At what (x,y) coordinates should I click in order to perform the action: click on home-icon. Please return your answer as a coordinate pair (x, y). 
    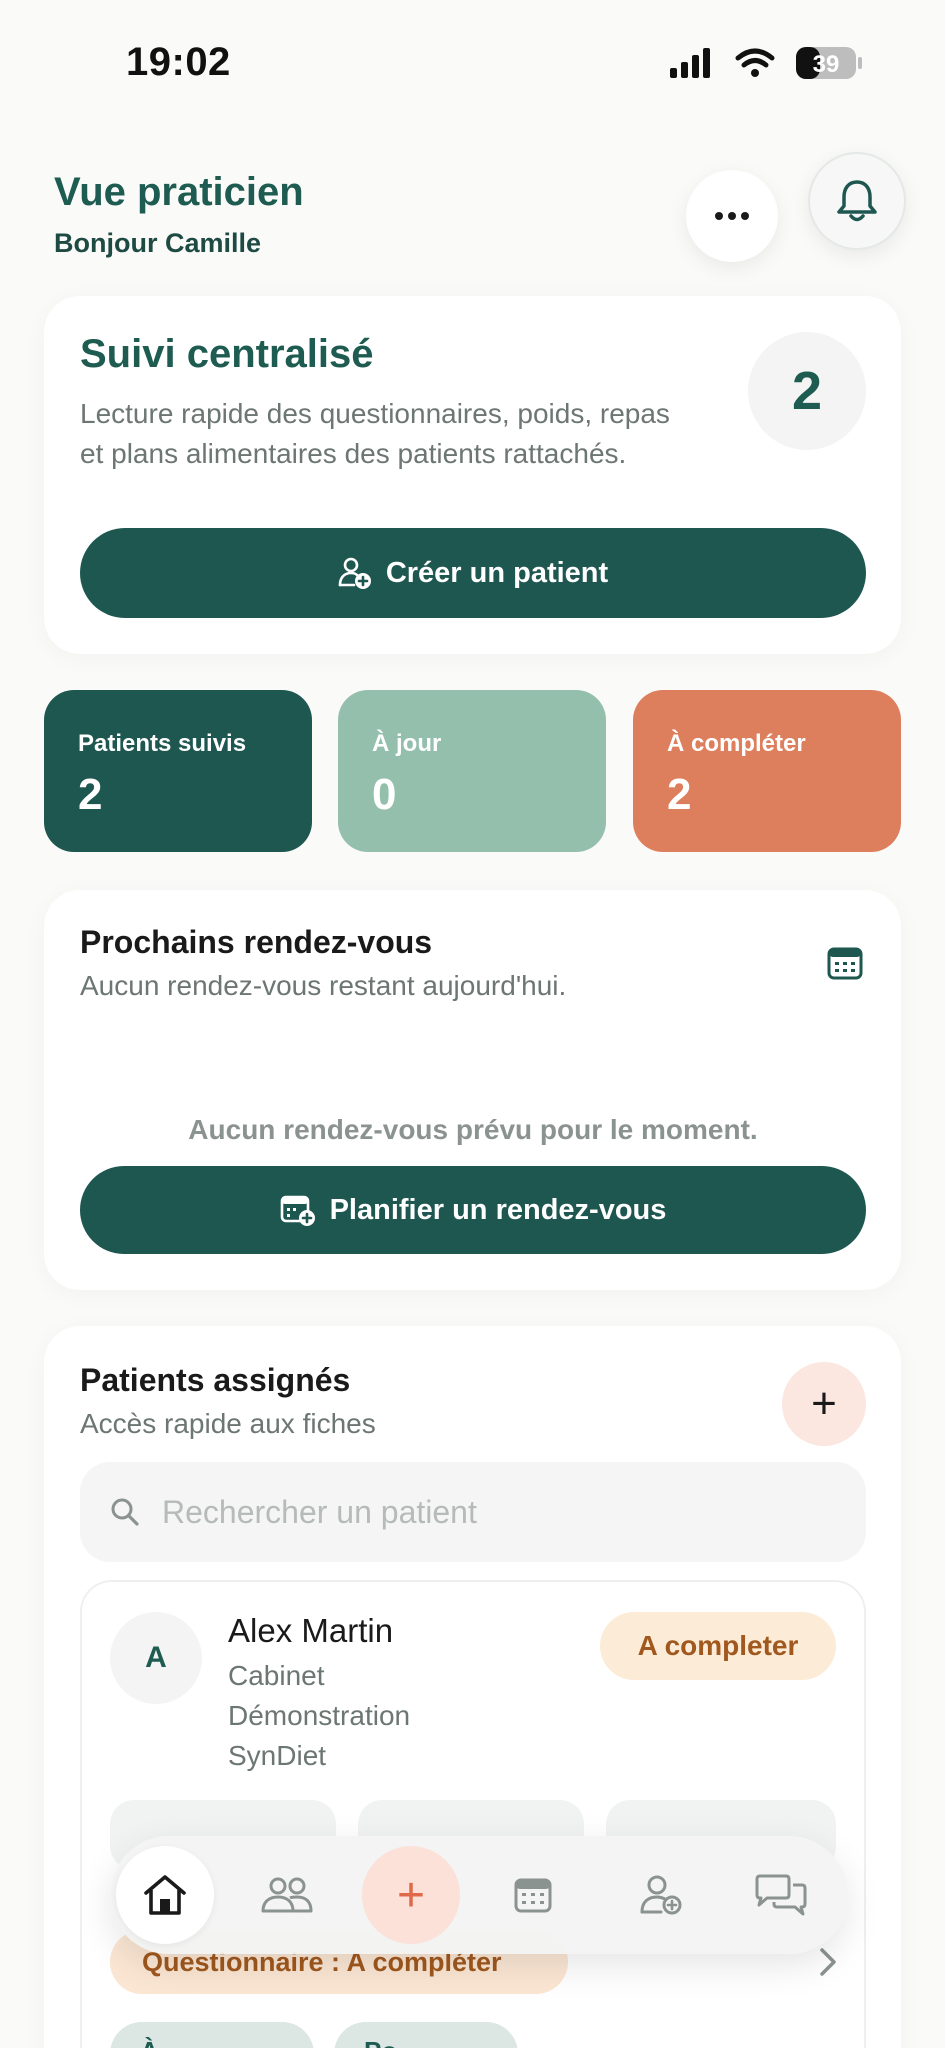
    Looking at the image, I should click on (165, 1895).